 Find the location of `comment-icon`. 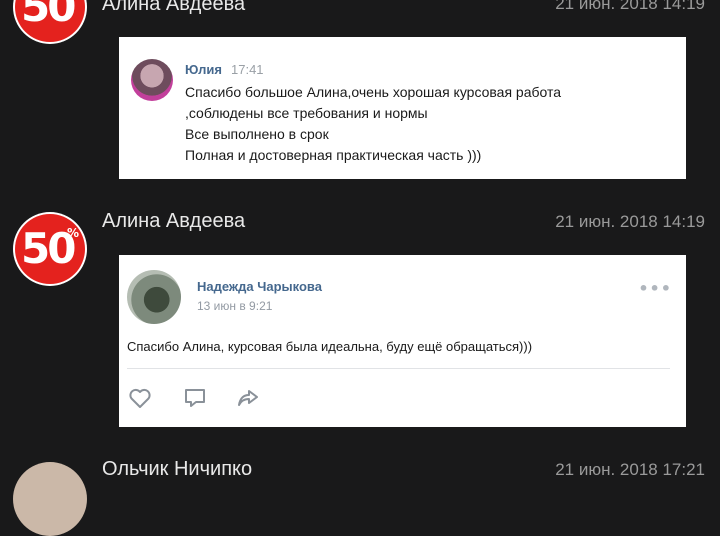

comment-icon is located at coordinates (195, 398).